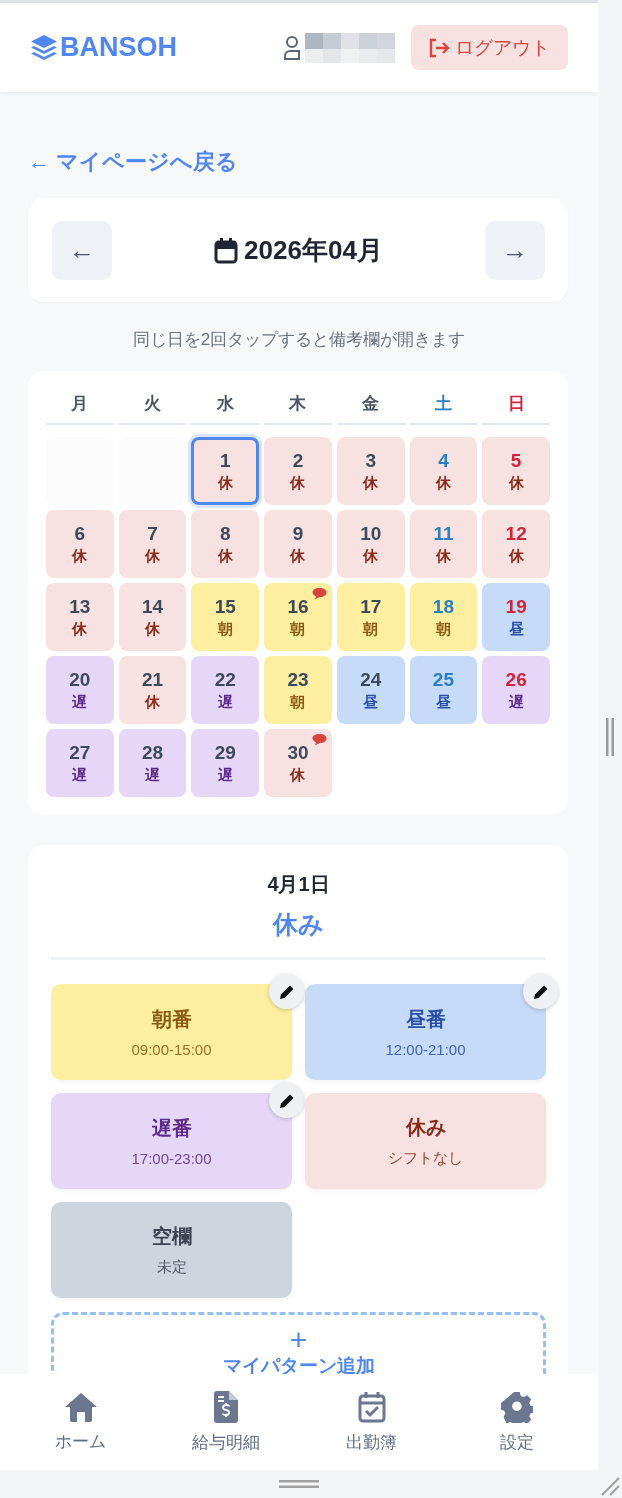 This screenshot has height=1498, width=622. I want to click on nav-tab: ホーム, so click(80, 1422).